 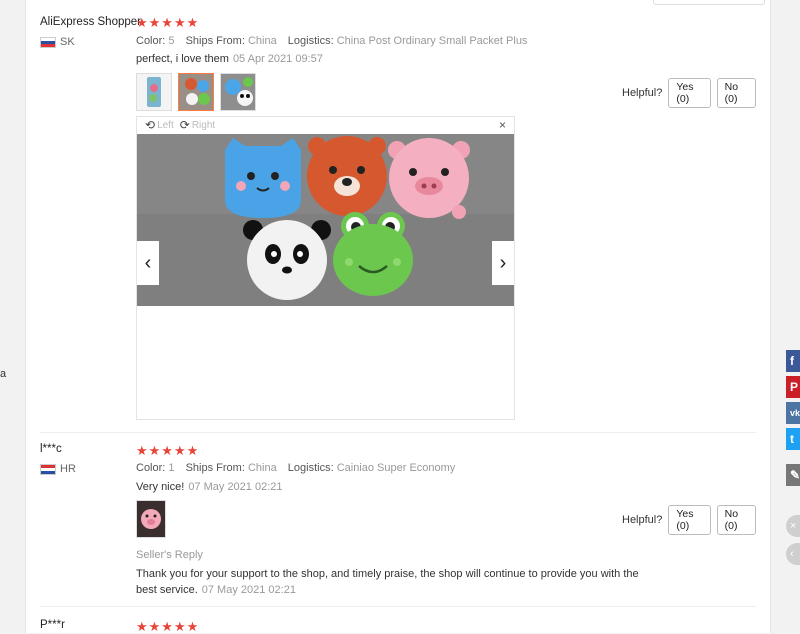 I want to click on rotate-right-label: Right, so click(x=203, y=125).